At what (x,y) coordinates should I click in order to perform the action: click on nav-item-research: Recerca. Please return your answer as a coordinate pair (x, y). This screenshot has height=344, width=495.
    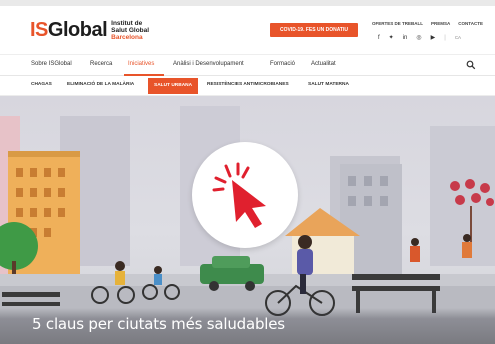
    Looking at the image, I should click on (101, 64).